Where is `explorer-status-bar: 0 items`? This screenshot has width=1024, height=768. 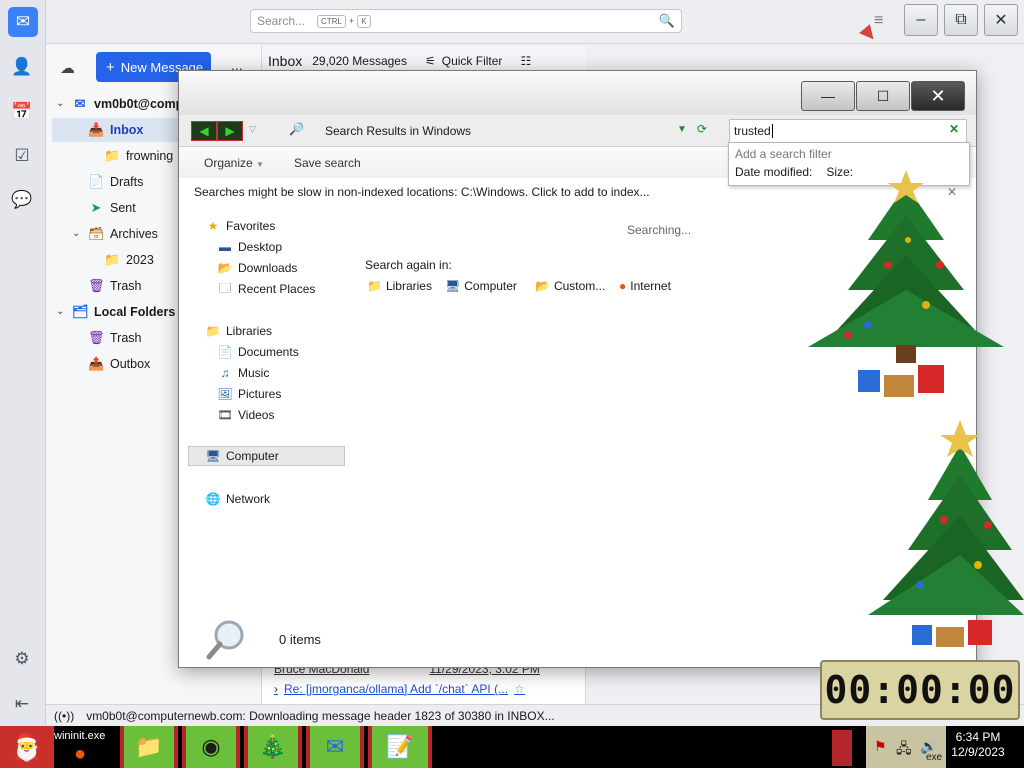 explorer-status-bar: 0 items is located at coordinates (577, 639).